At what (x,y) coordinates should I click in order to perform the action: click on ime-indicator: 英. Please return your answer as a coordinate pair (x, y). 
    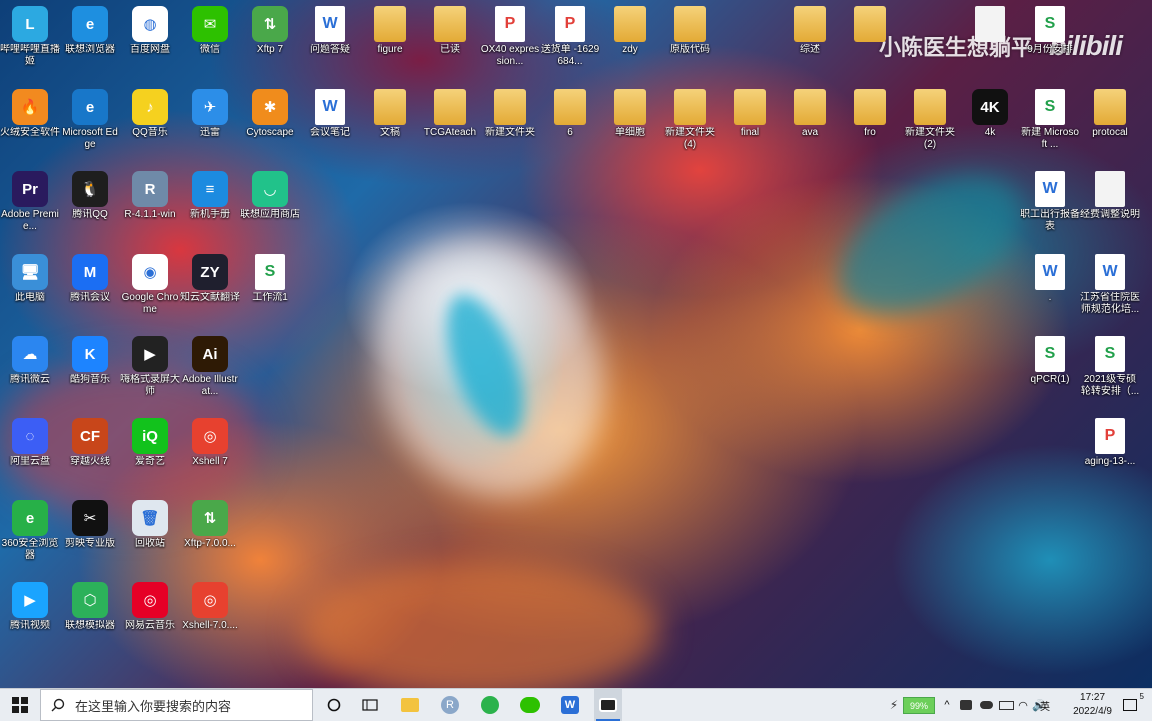
    Looking at the image, I should click on (1045, 705).